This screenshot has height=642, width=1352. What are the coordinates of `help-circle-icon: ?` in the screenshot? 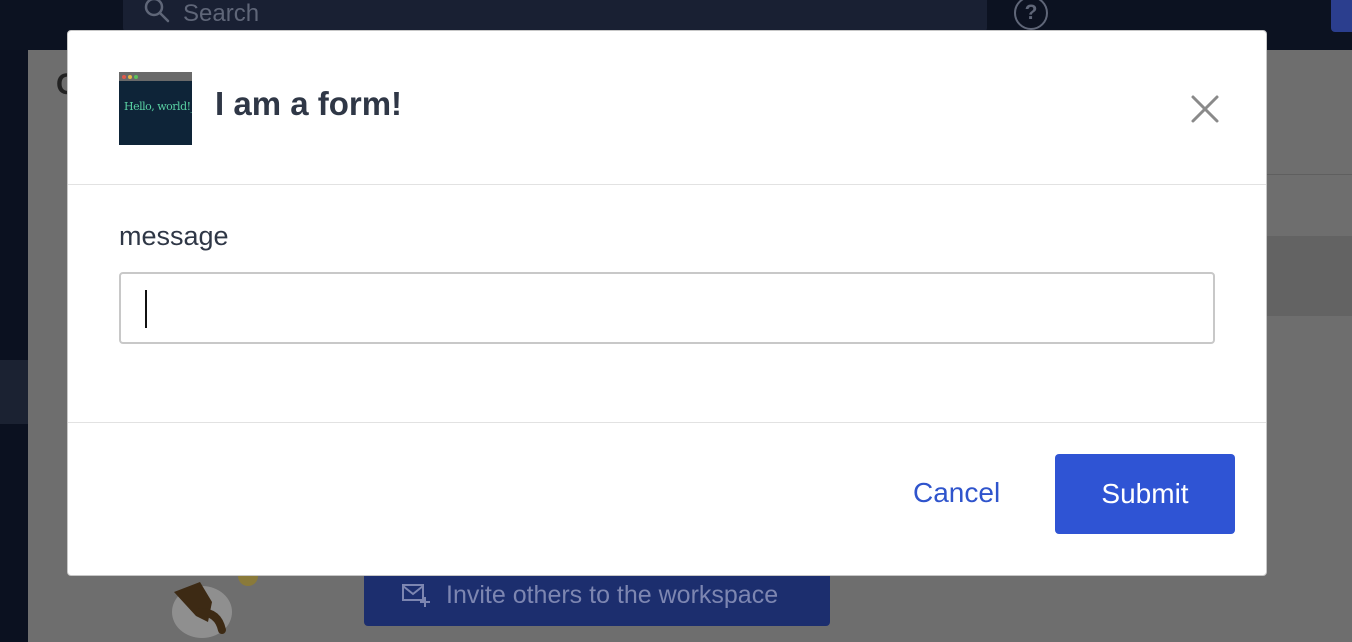 It's located at (1031, 15).